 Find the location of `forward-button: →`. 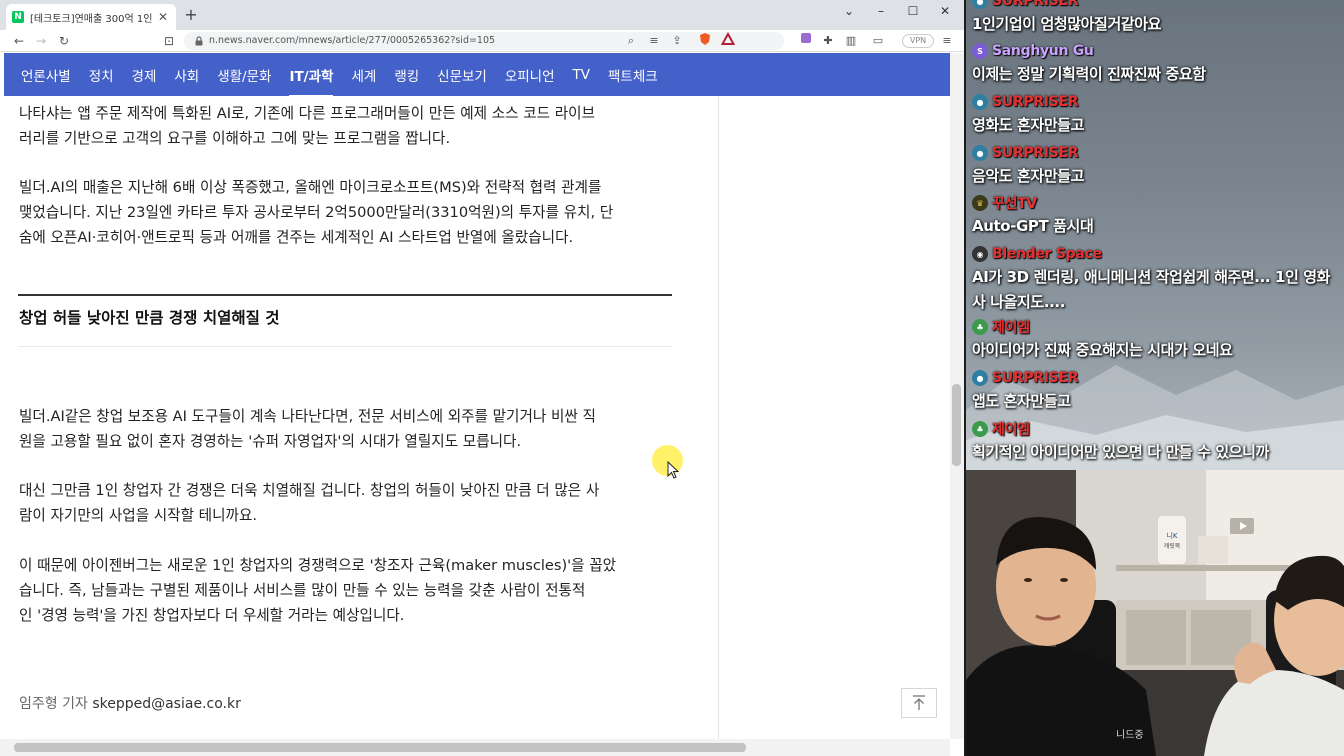

forward-button: → is located at coordinates (41, 41).